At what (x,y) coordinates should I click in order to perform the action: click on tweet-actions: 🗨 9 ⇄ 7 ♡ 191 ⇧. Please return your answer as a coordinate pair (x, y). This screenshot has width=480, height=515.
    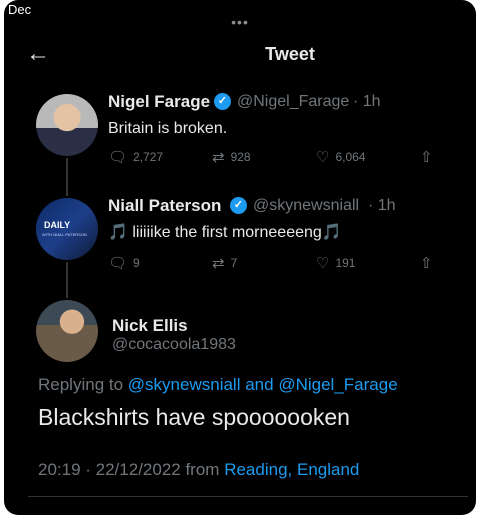
    Looking at the image, I should click on (273, 264).